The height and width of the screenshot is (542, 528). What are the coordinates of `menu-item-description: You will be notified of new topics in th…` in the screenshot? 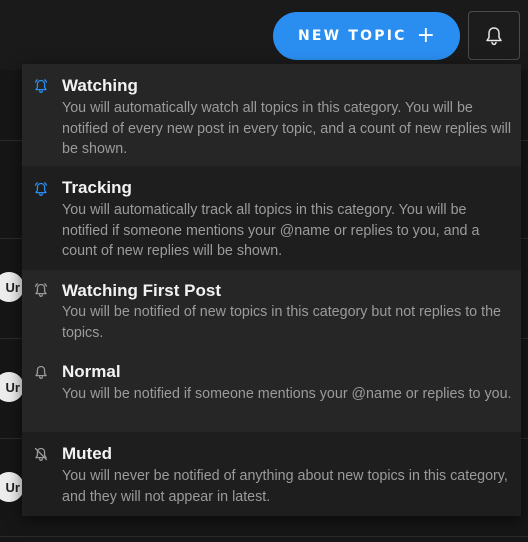 It's located at (281, 322).